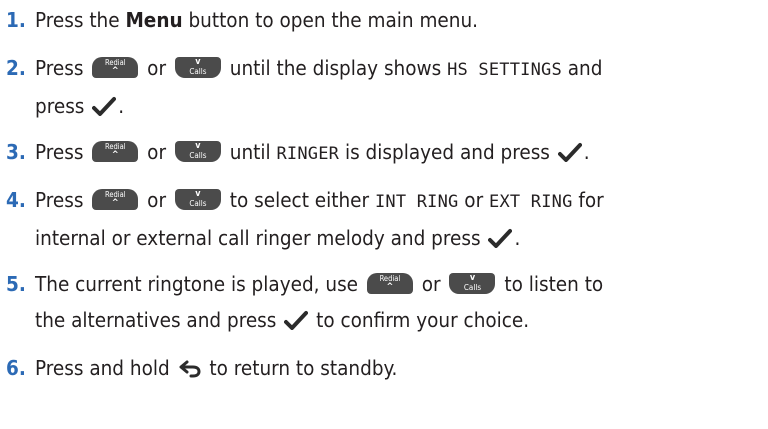 The image size is (768, 429). I want to click on text-run: Press the, so click(80, 20).